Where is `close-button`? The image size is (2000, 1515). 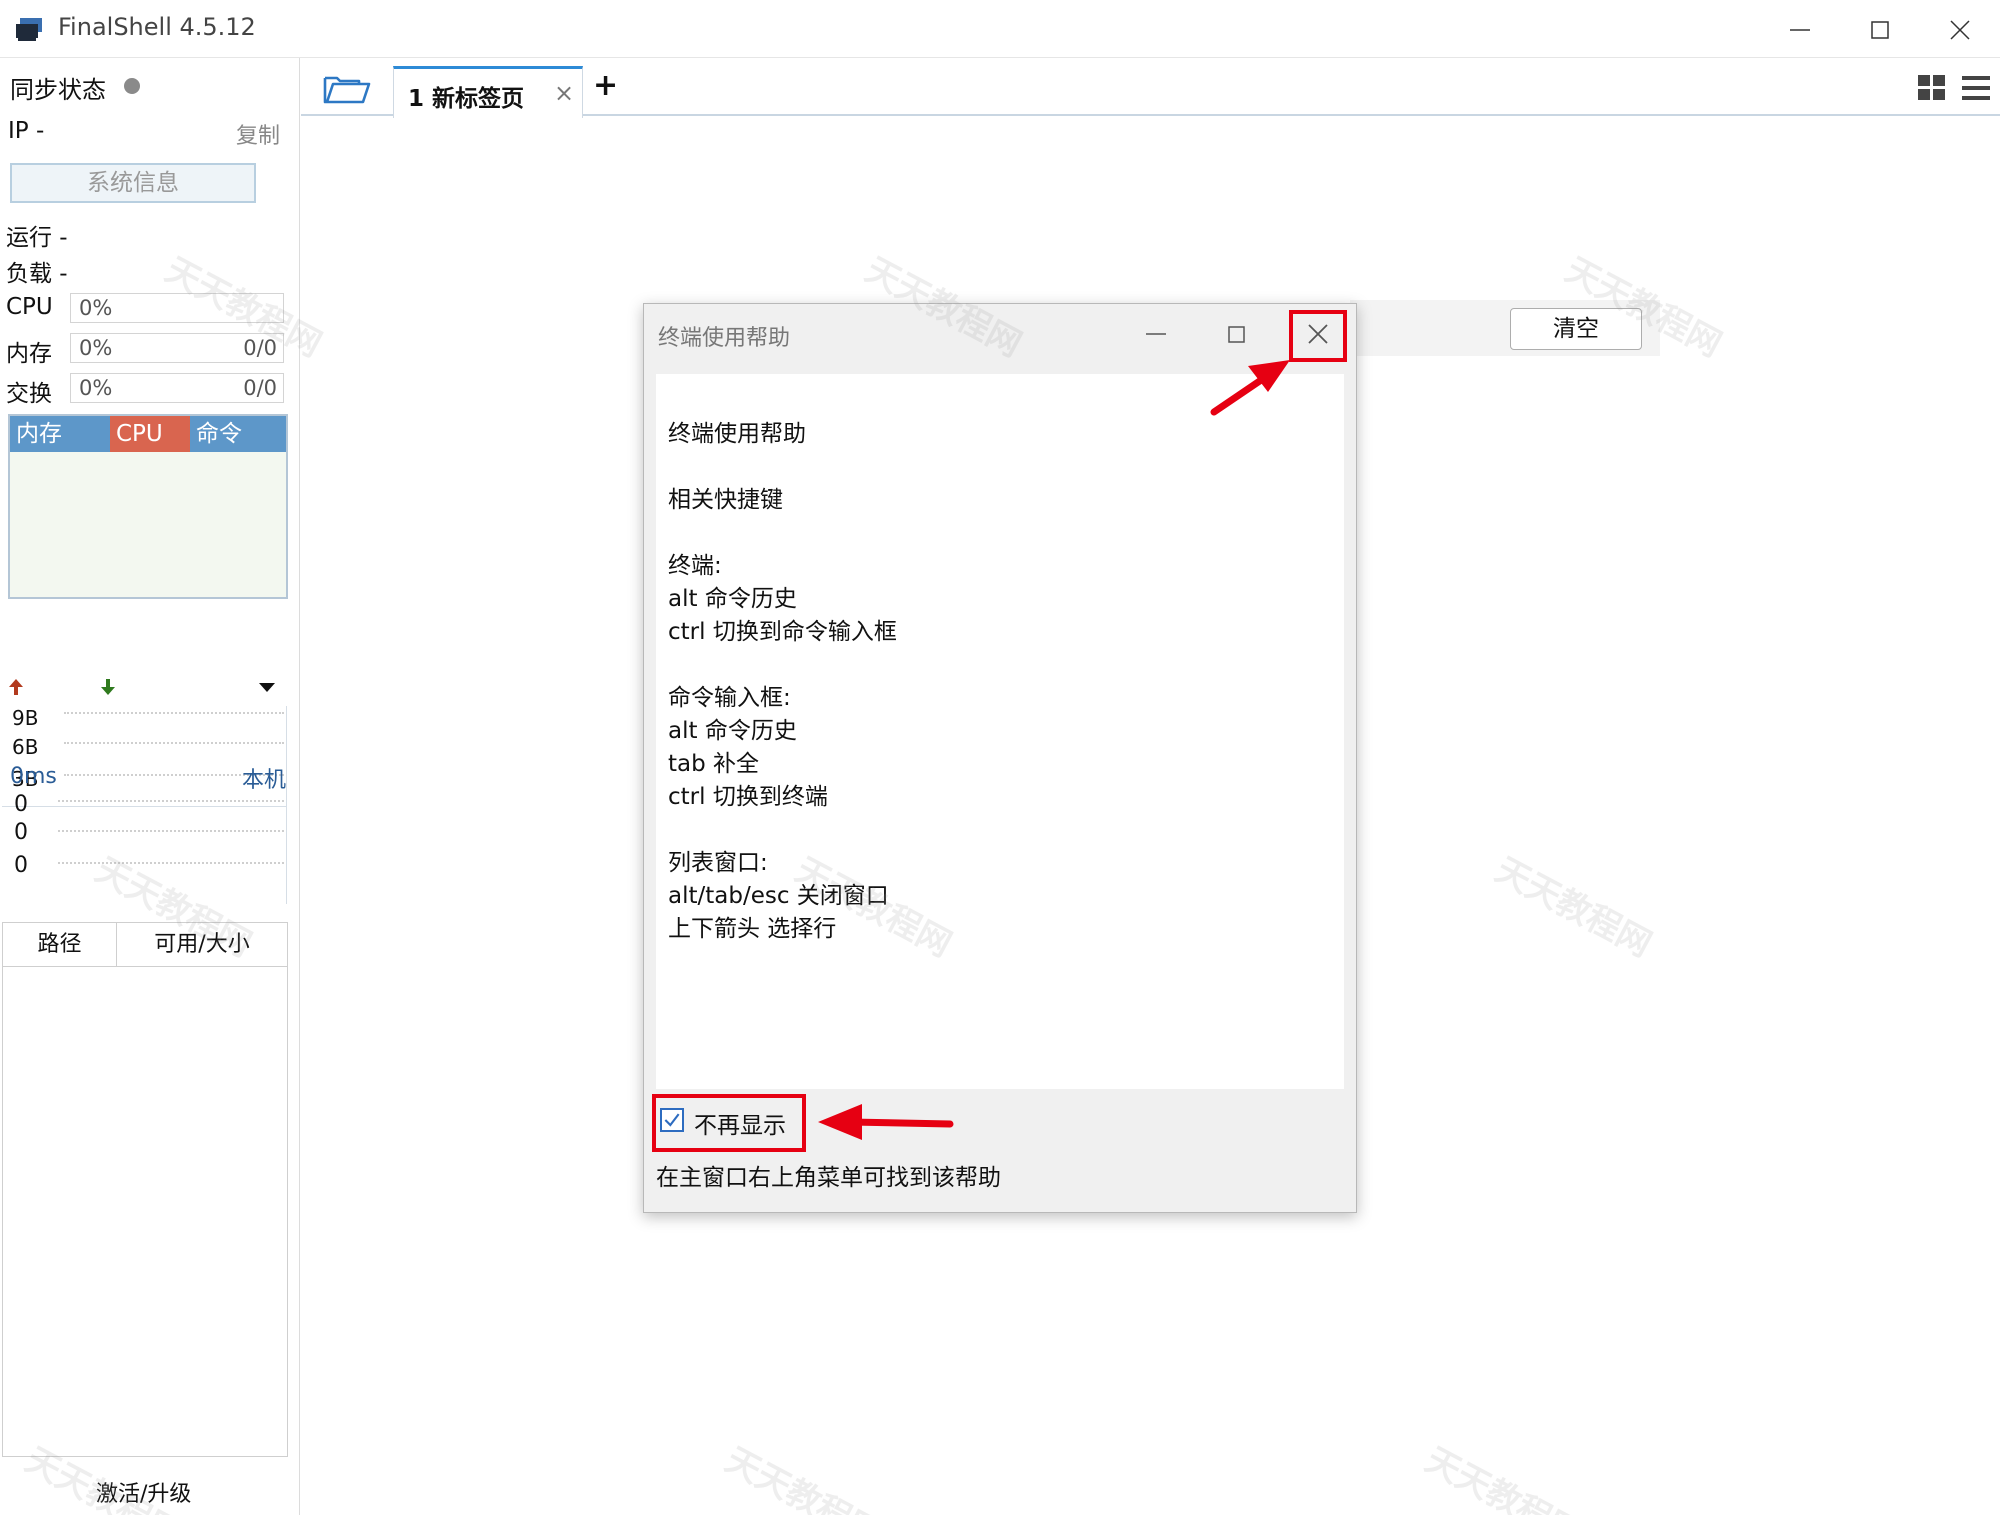 close-button is located at coordinates (1960, 30).